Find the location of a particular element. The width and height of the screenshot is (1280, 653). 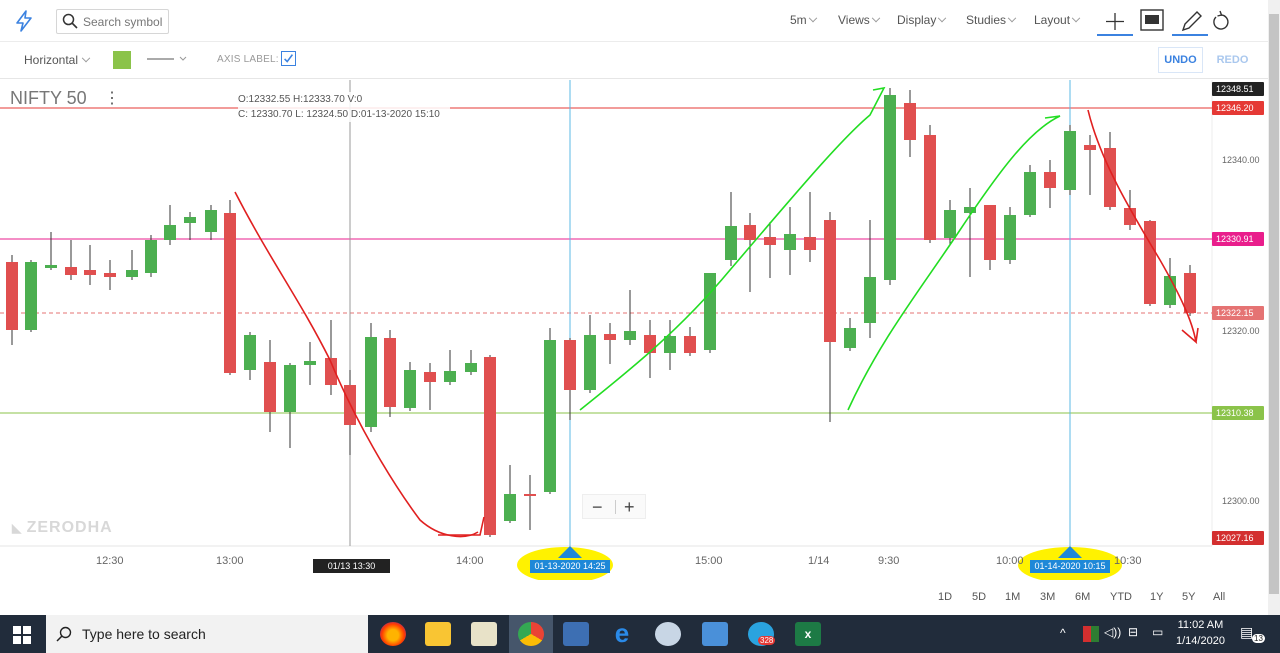

range-button-1m: 1M is located at coordinates (1012, 597).